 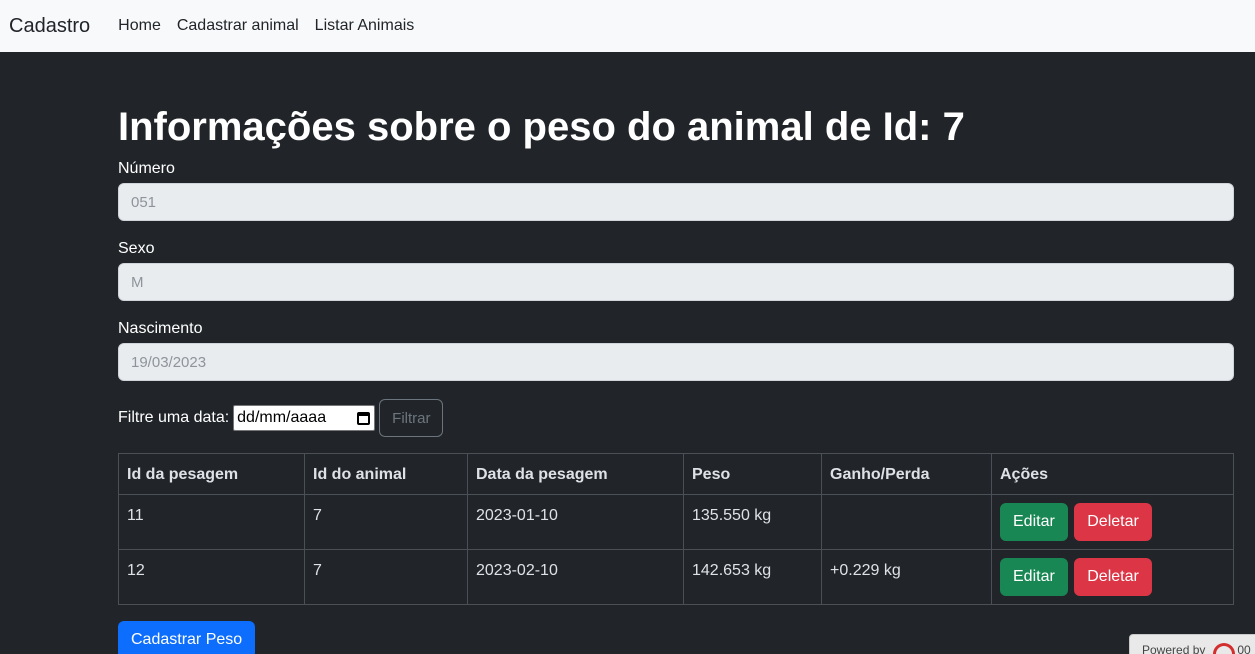 What do you see at coordinates (386, 474) in the screenshot?
I see `header-id-animal: Id do animal` at bounding box center [386, 474].